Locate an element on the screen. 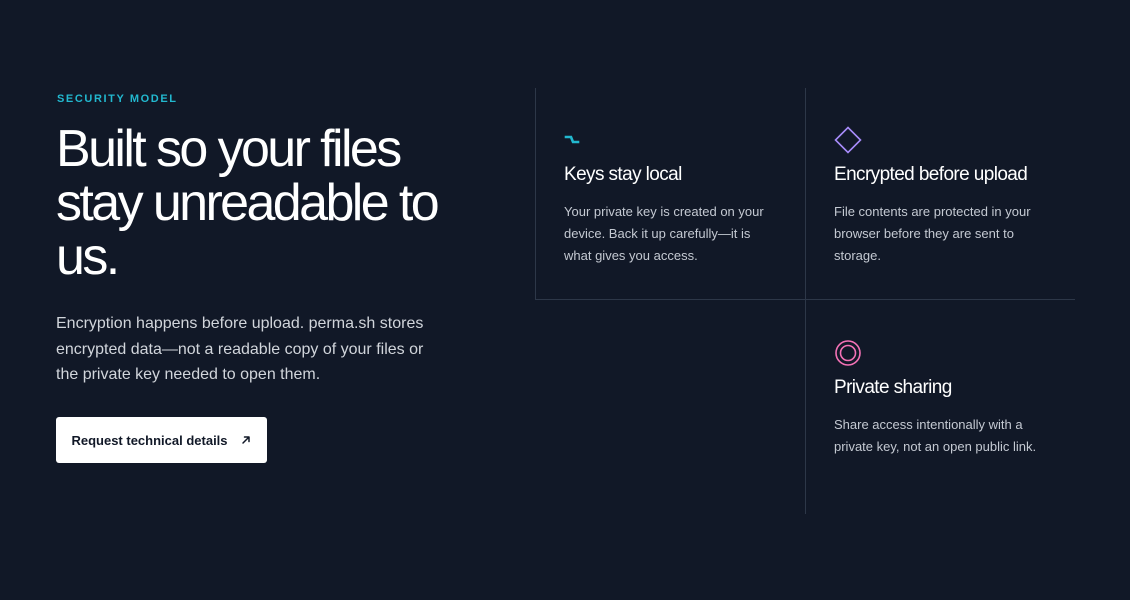  grid-divider-center is located at coordinates (805, 301).